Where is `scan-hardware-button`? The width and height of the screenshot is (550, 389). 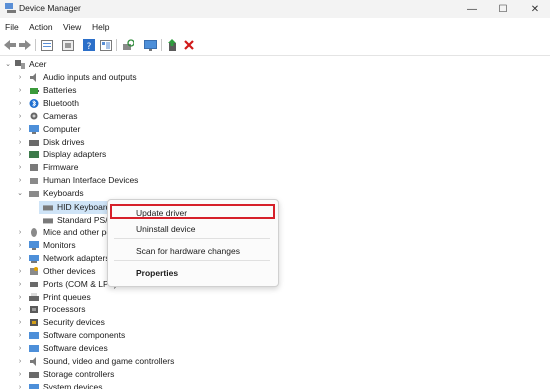 scan-hardware-button is located at coordinates (128, 45).